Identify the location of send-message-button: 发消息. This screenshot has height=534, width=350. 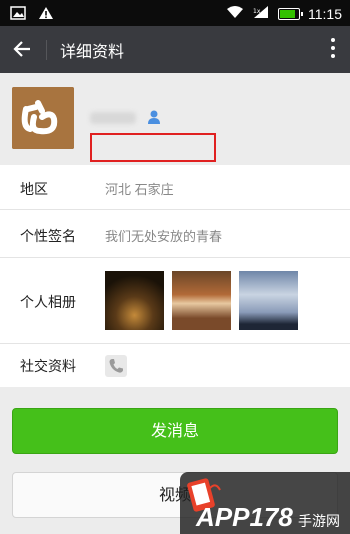
(175, 431).